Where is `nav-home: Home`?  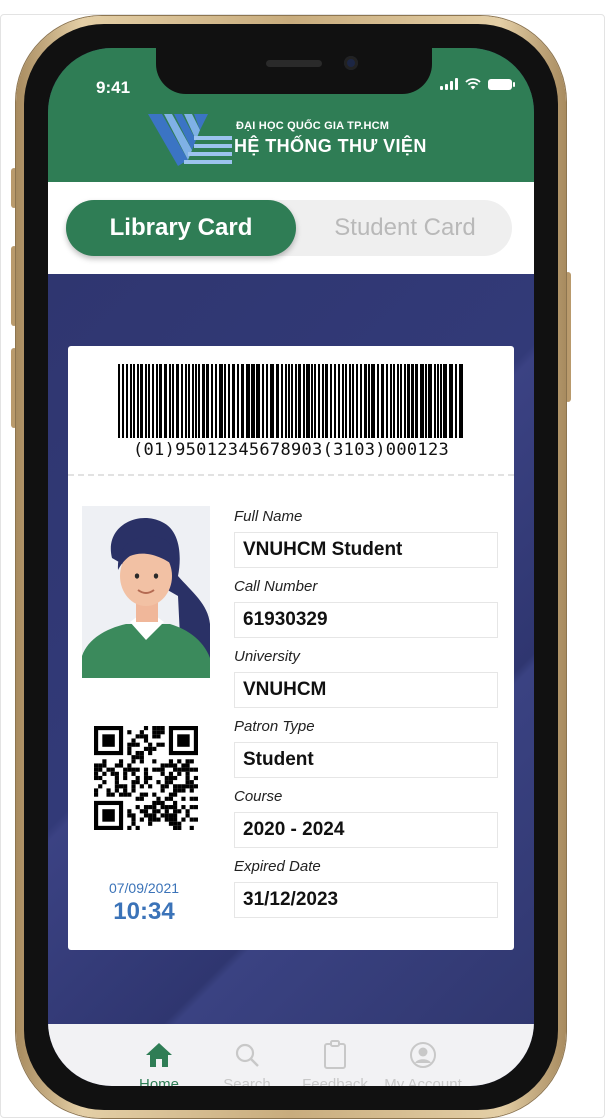
nav-home: Home is located at coordinates (159, 1055).